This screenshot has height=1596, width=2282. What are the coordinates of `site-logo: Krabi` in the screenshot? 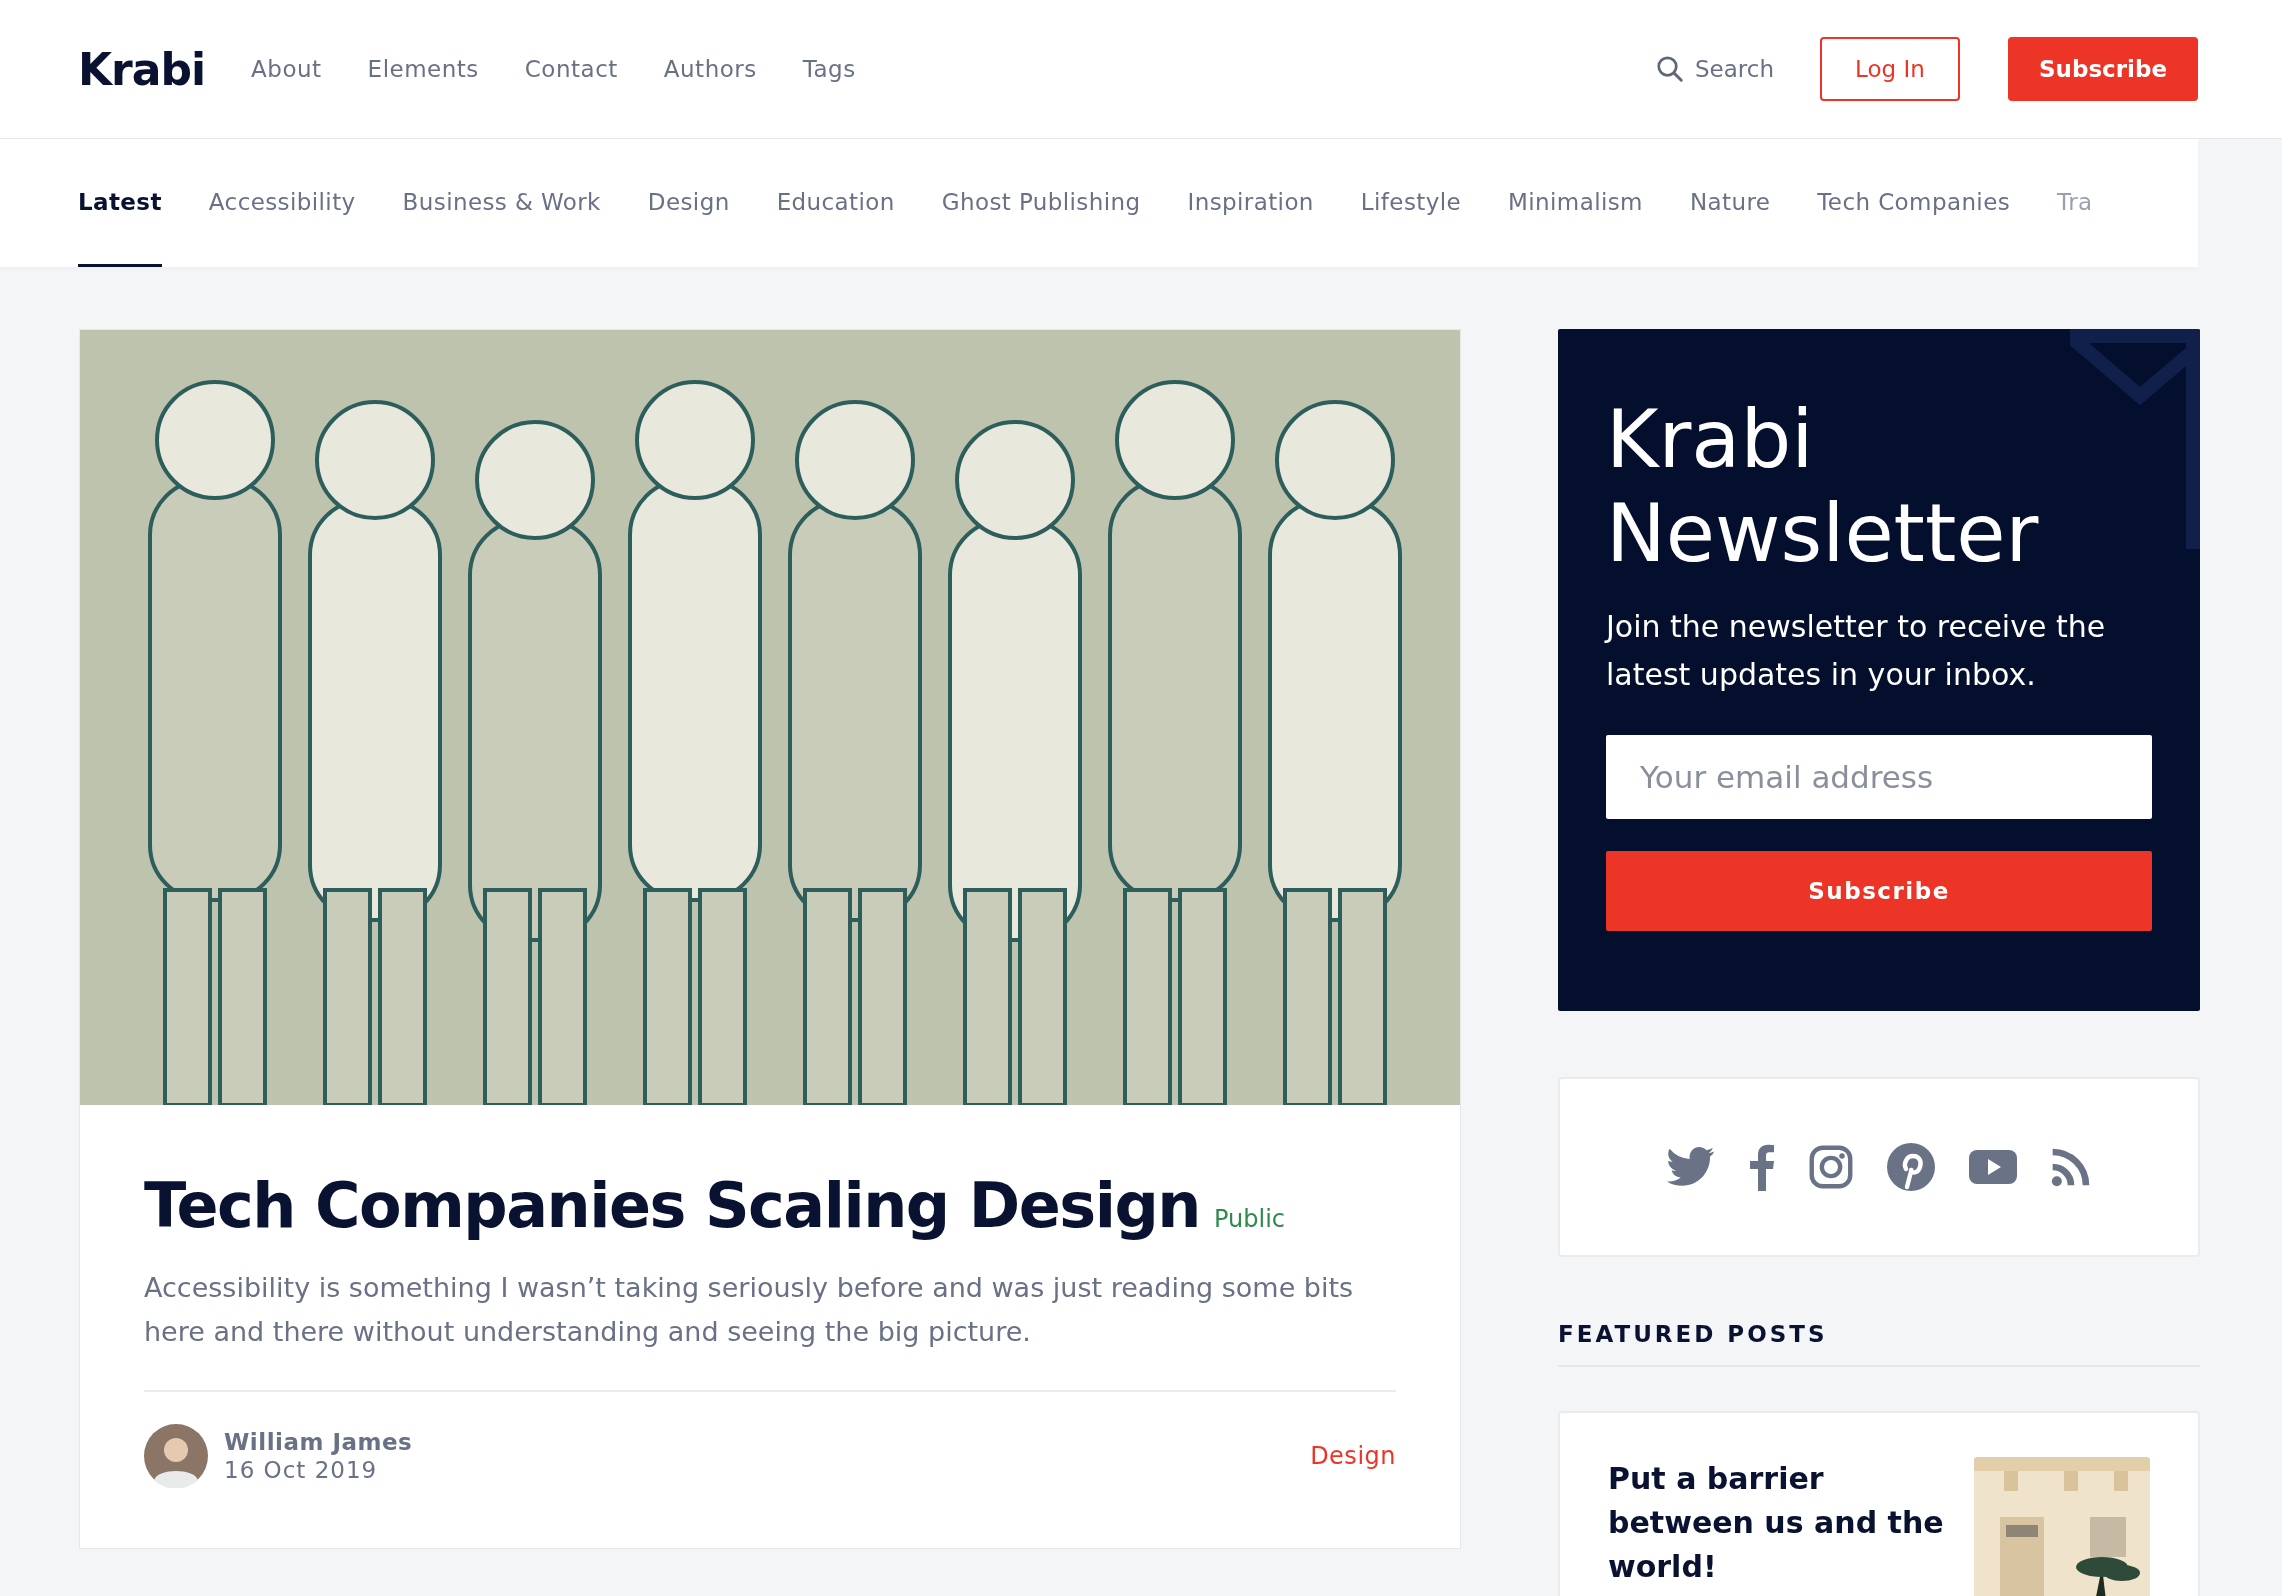 It's located at (142, 69).